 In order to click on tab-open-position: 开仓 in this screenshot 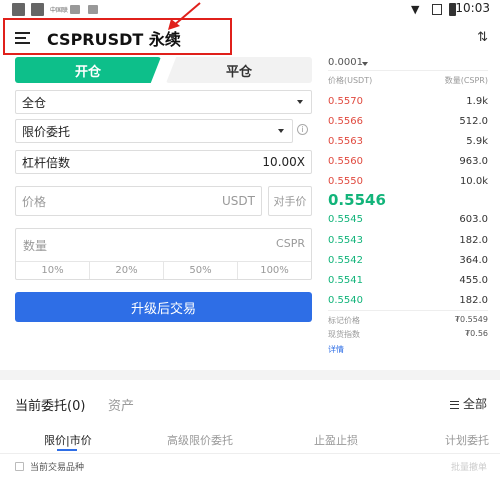, I will do `click(88, 70)`.